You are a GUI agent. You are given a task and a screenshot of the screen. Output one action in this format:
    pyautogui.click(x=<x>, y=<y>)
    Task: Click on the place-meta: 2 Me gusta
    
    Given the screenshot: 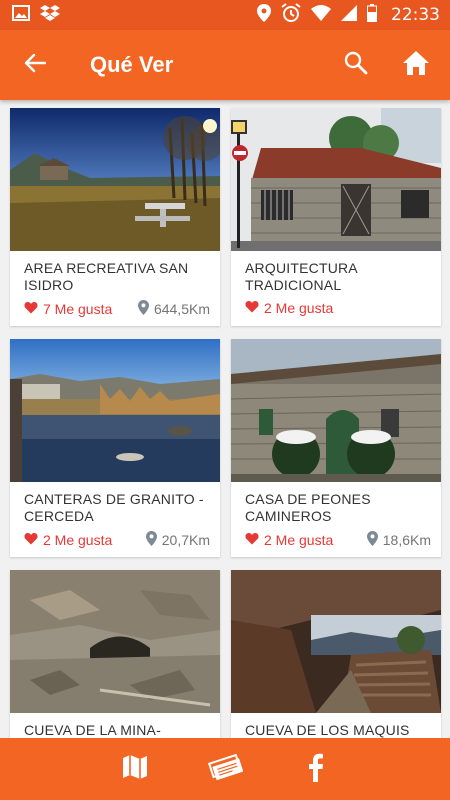 What is the action you would take?
    pyautogui.click(x=338, y=308)
    